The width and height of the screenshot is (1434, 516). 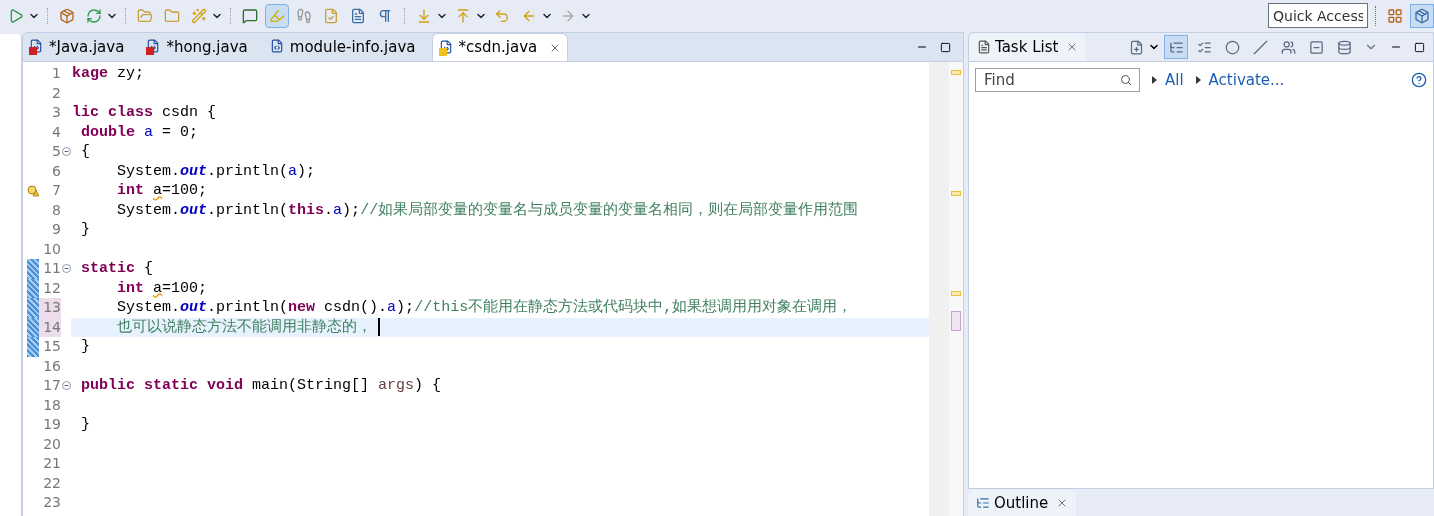 What do you see at coordinates (51, 288) in the screenshot?
I see `line-number: 12` at bounding box center [51, 288].